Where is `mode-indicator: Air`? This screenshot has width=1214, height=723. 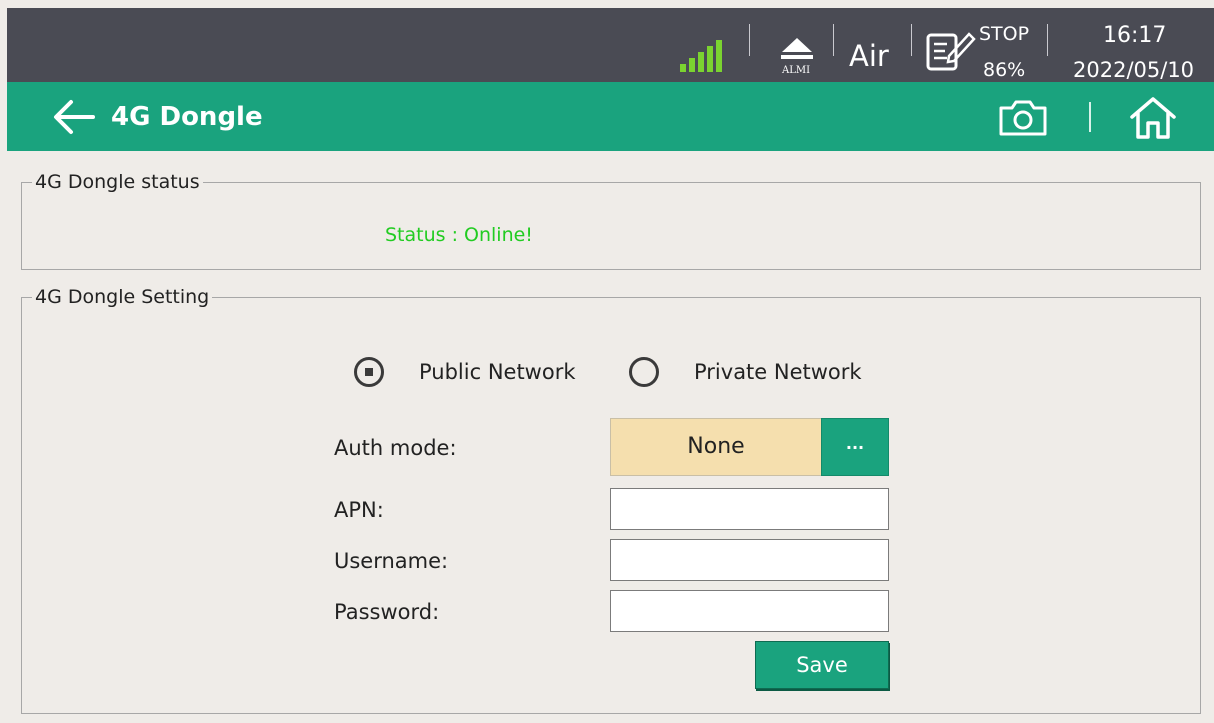
mode-indicator: Air is located at coordinates (869, 56).